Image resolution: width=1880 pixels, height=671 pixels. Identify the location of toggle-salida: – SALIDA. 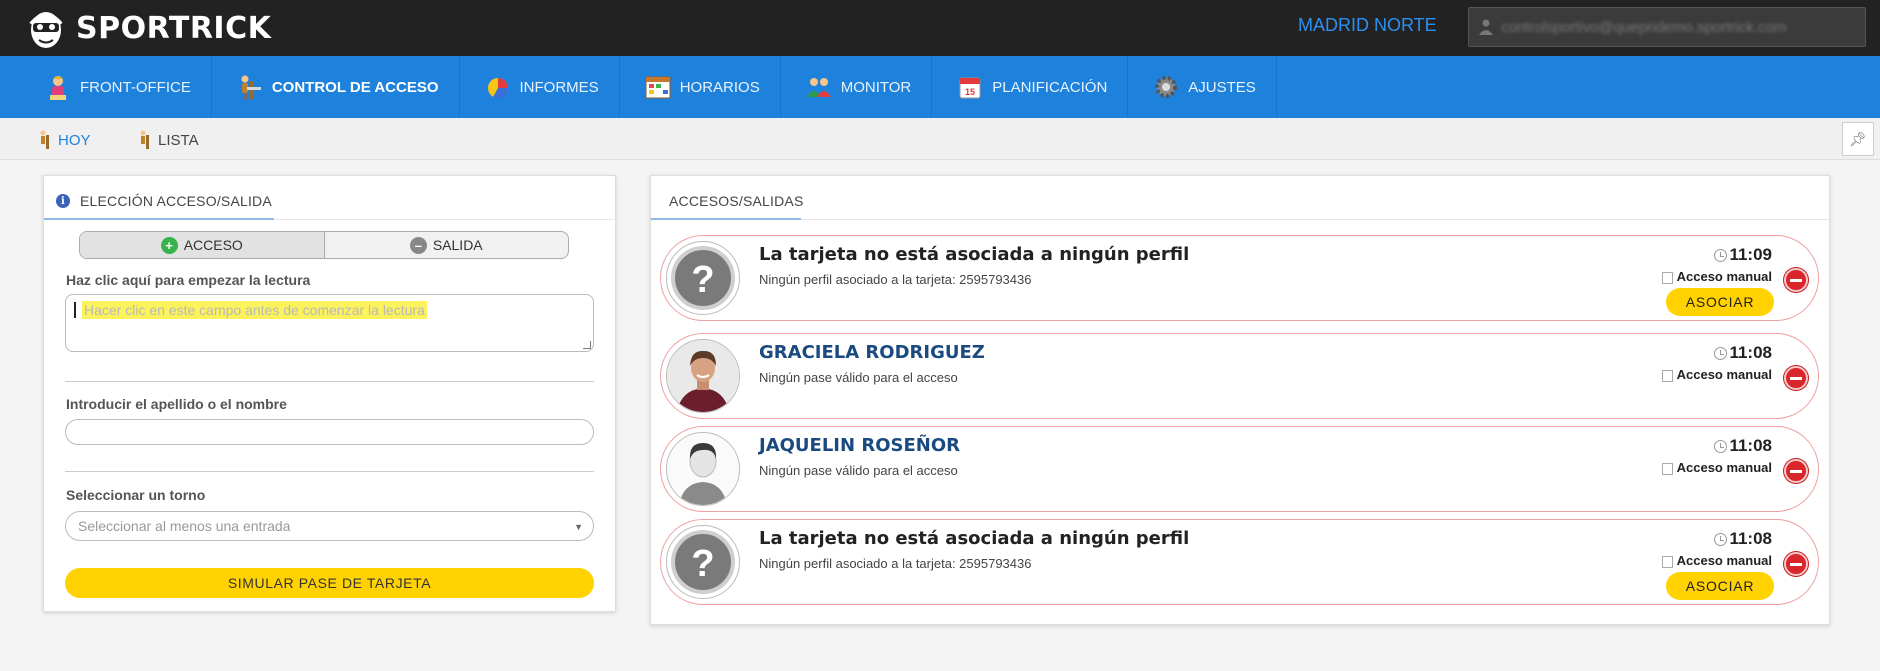
(447, 245).